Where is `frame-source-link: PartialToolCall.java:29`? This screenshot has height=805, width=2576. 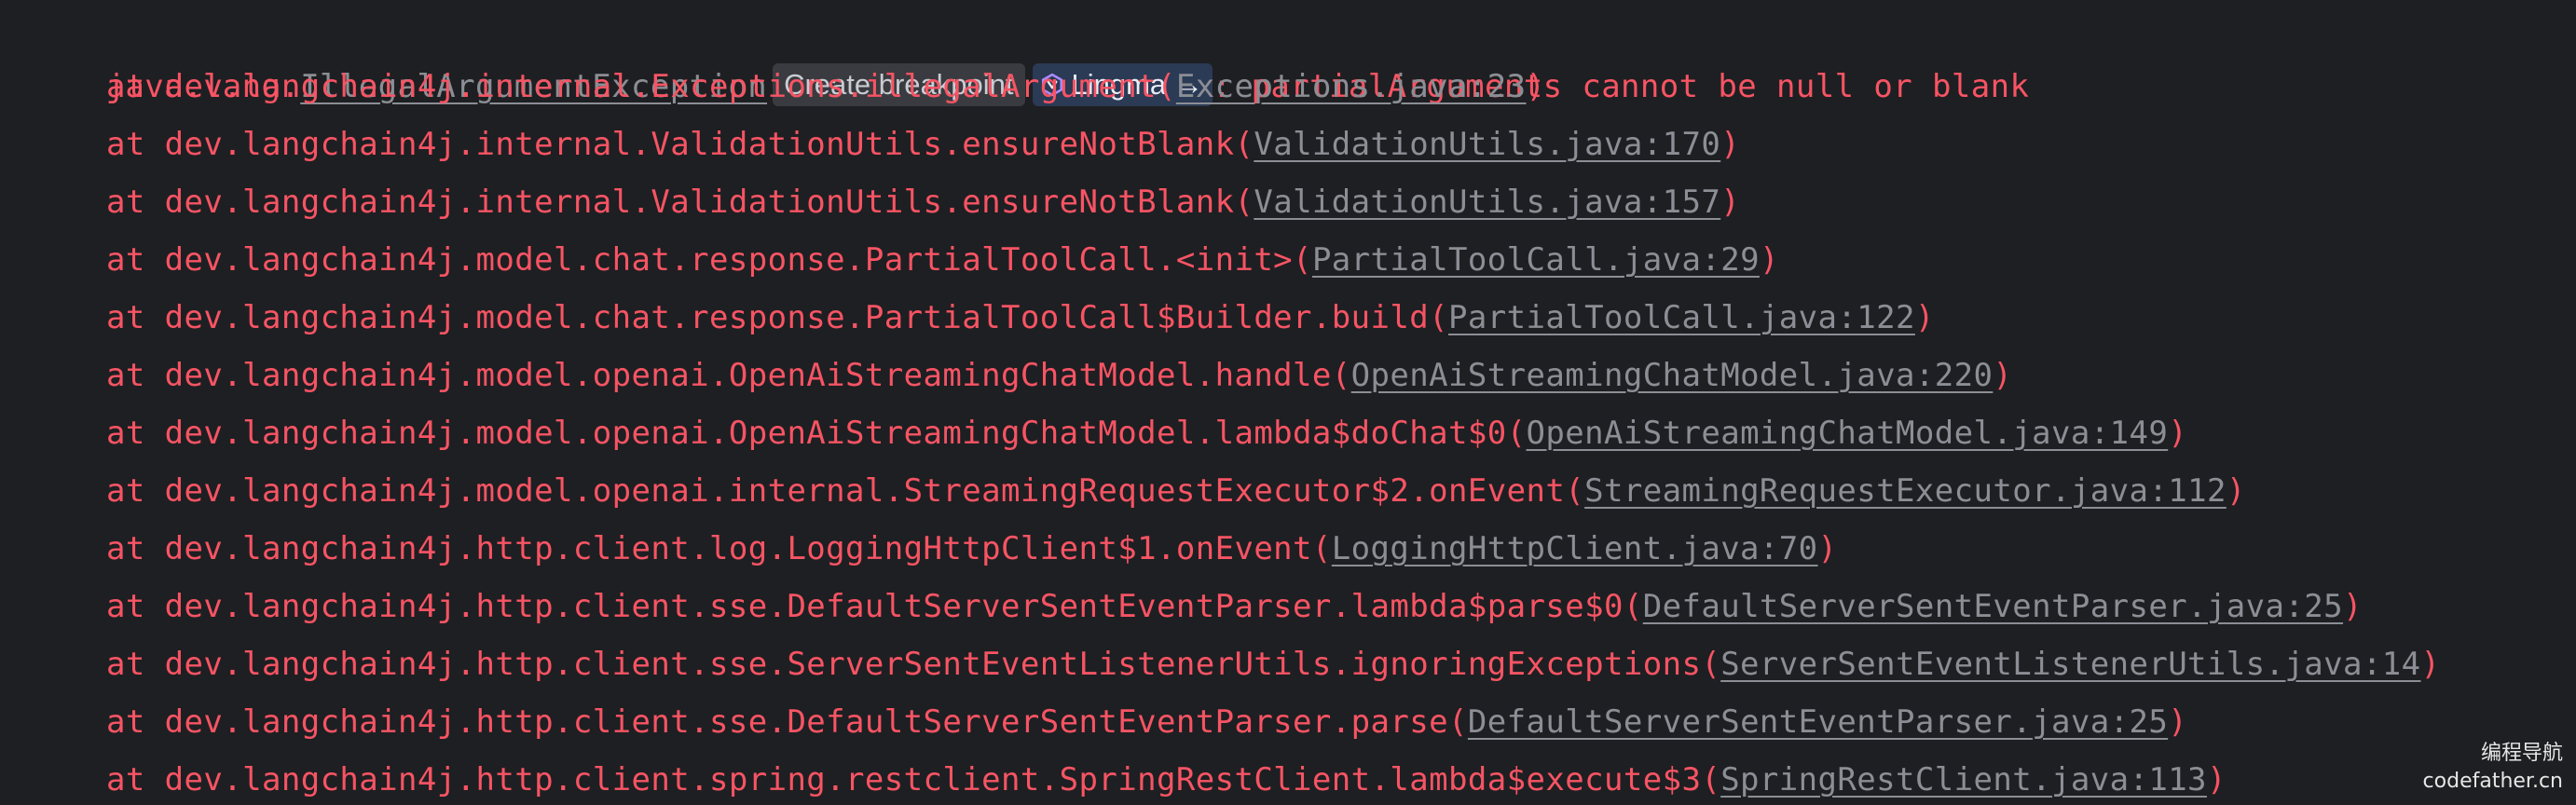
frame-source-link: PartialToolCall.java:29 is located at coordinates (1536, 260).